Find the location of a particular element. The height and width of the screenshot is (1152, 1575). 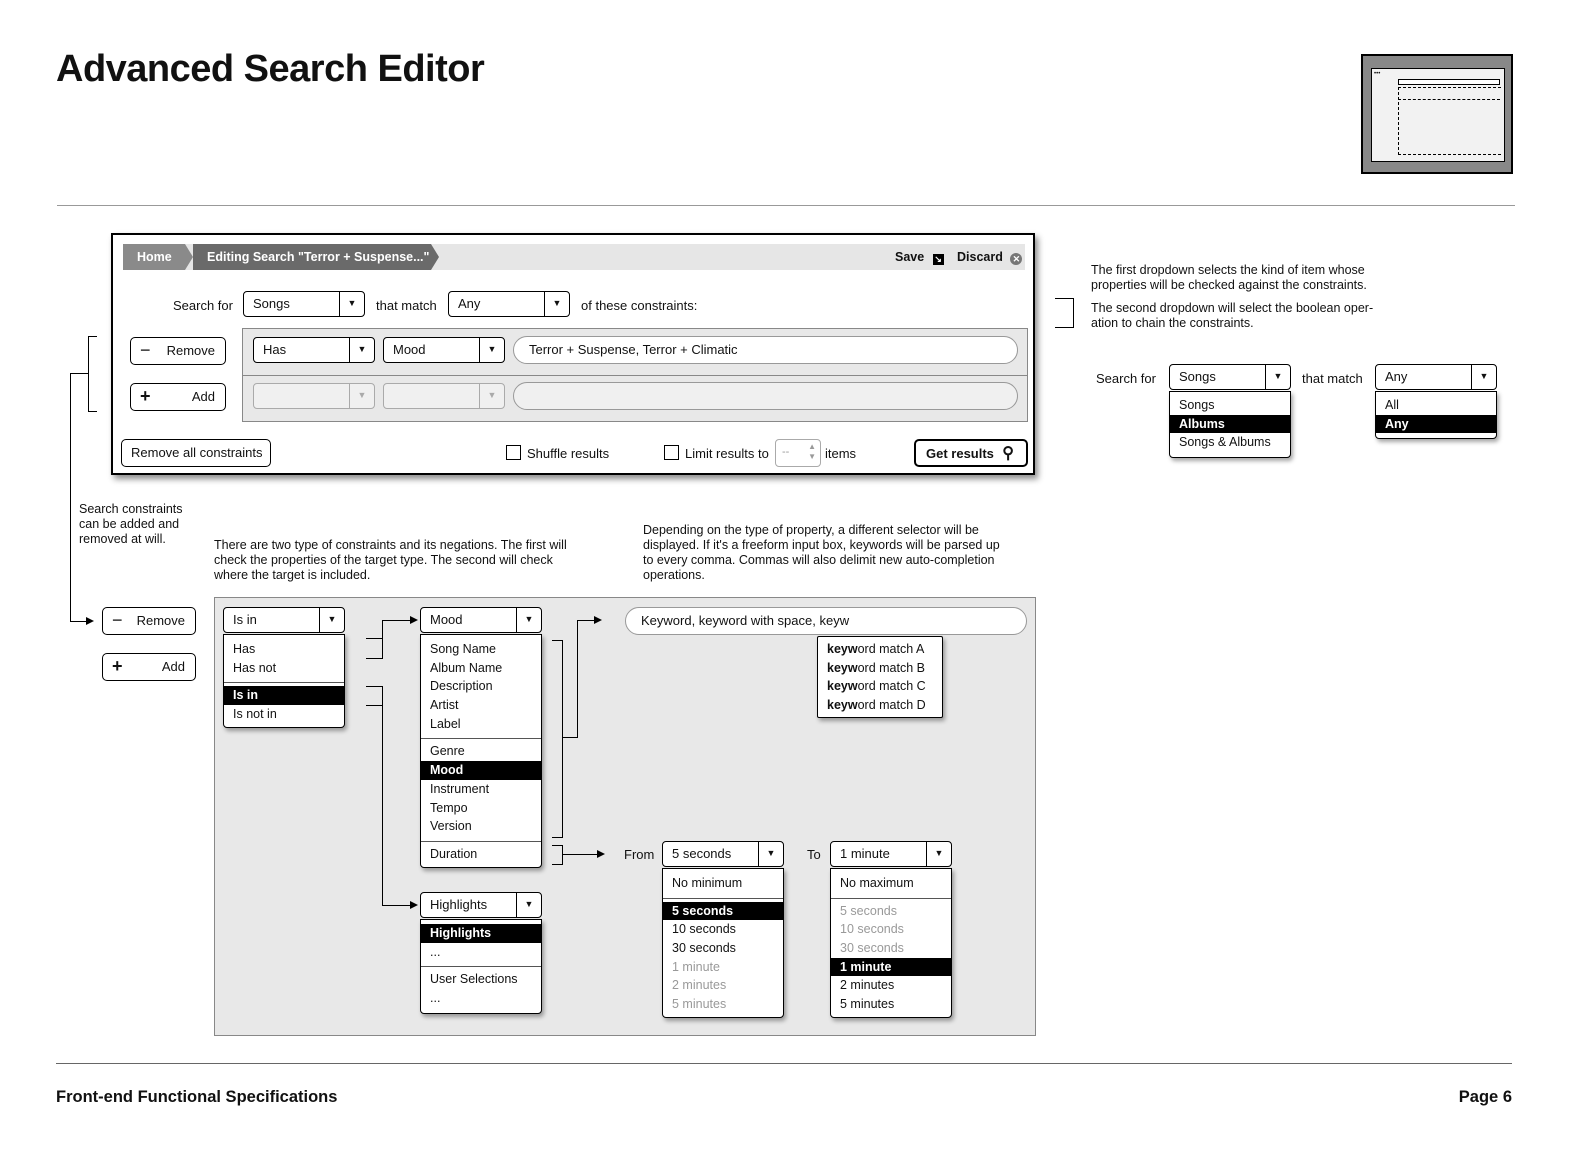

shuffle-checkbox is located at coordinates (513, 452).